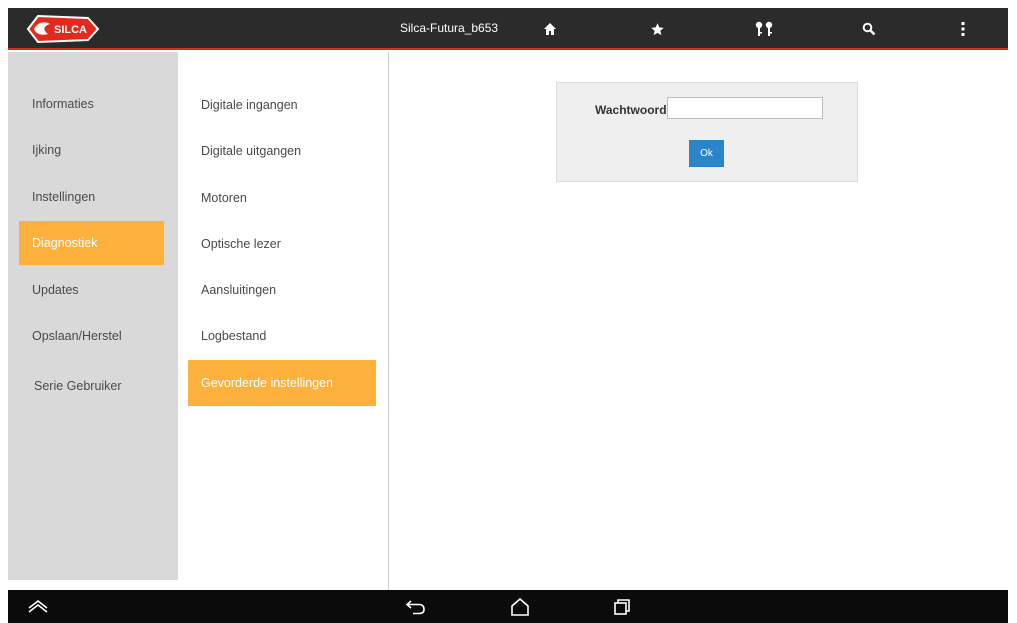  What do you see at coordinates (449, 28) in the screenshot?
I see `app-title: Silca-Futura_b653` at bounding box center [449, 28].